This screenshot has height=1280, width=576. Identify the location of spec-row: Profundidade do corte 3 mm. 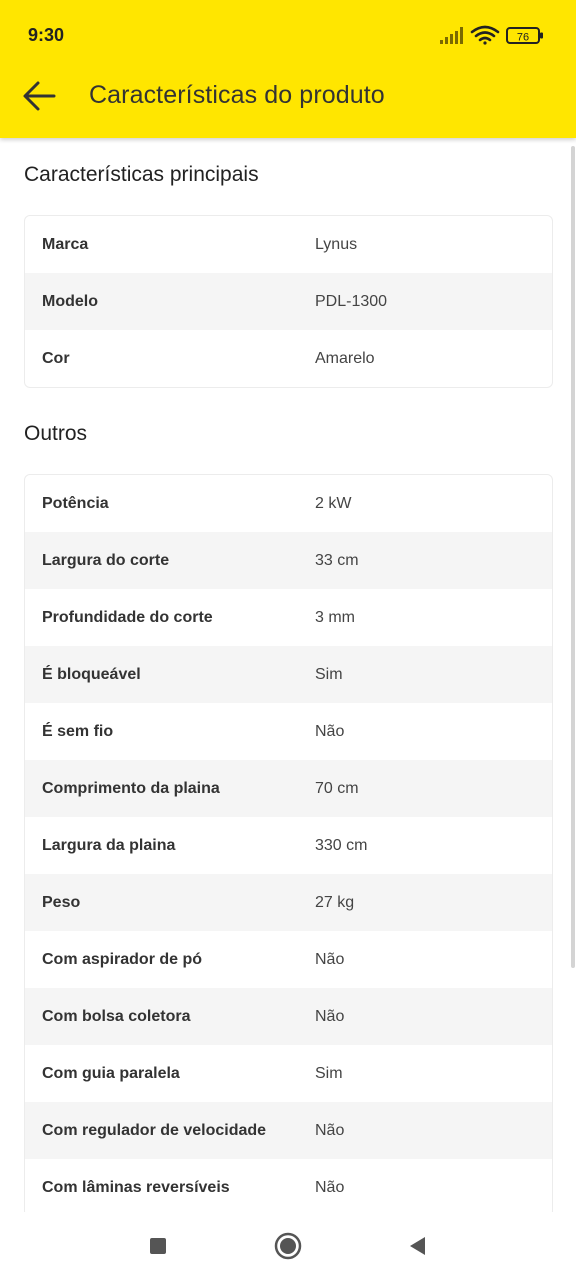
(288, 617).